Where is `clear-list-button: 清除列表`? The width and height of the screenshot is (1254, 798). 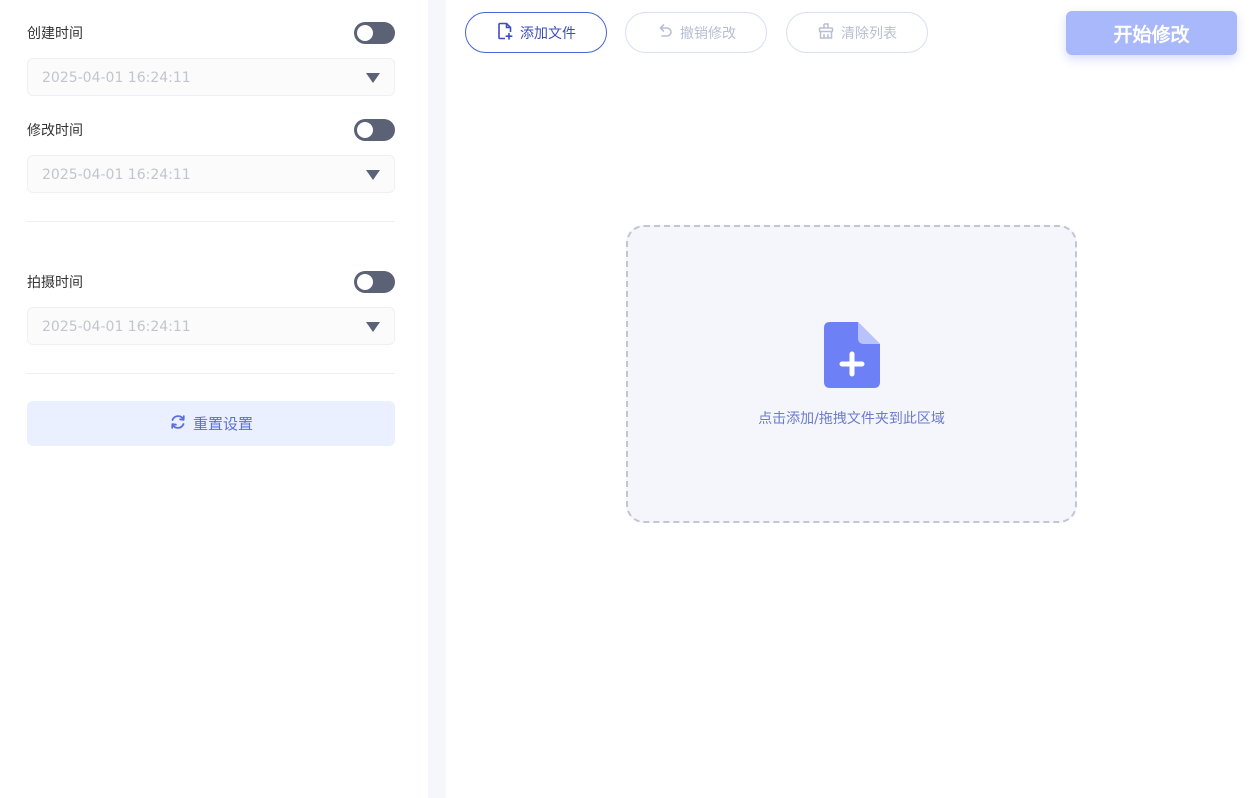 clear-list-button: 清除列表 is located at coordinates (857, 32).